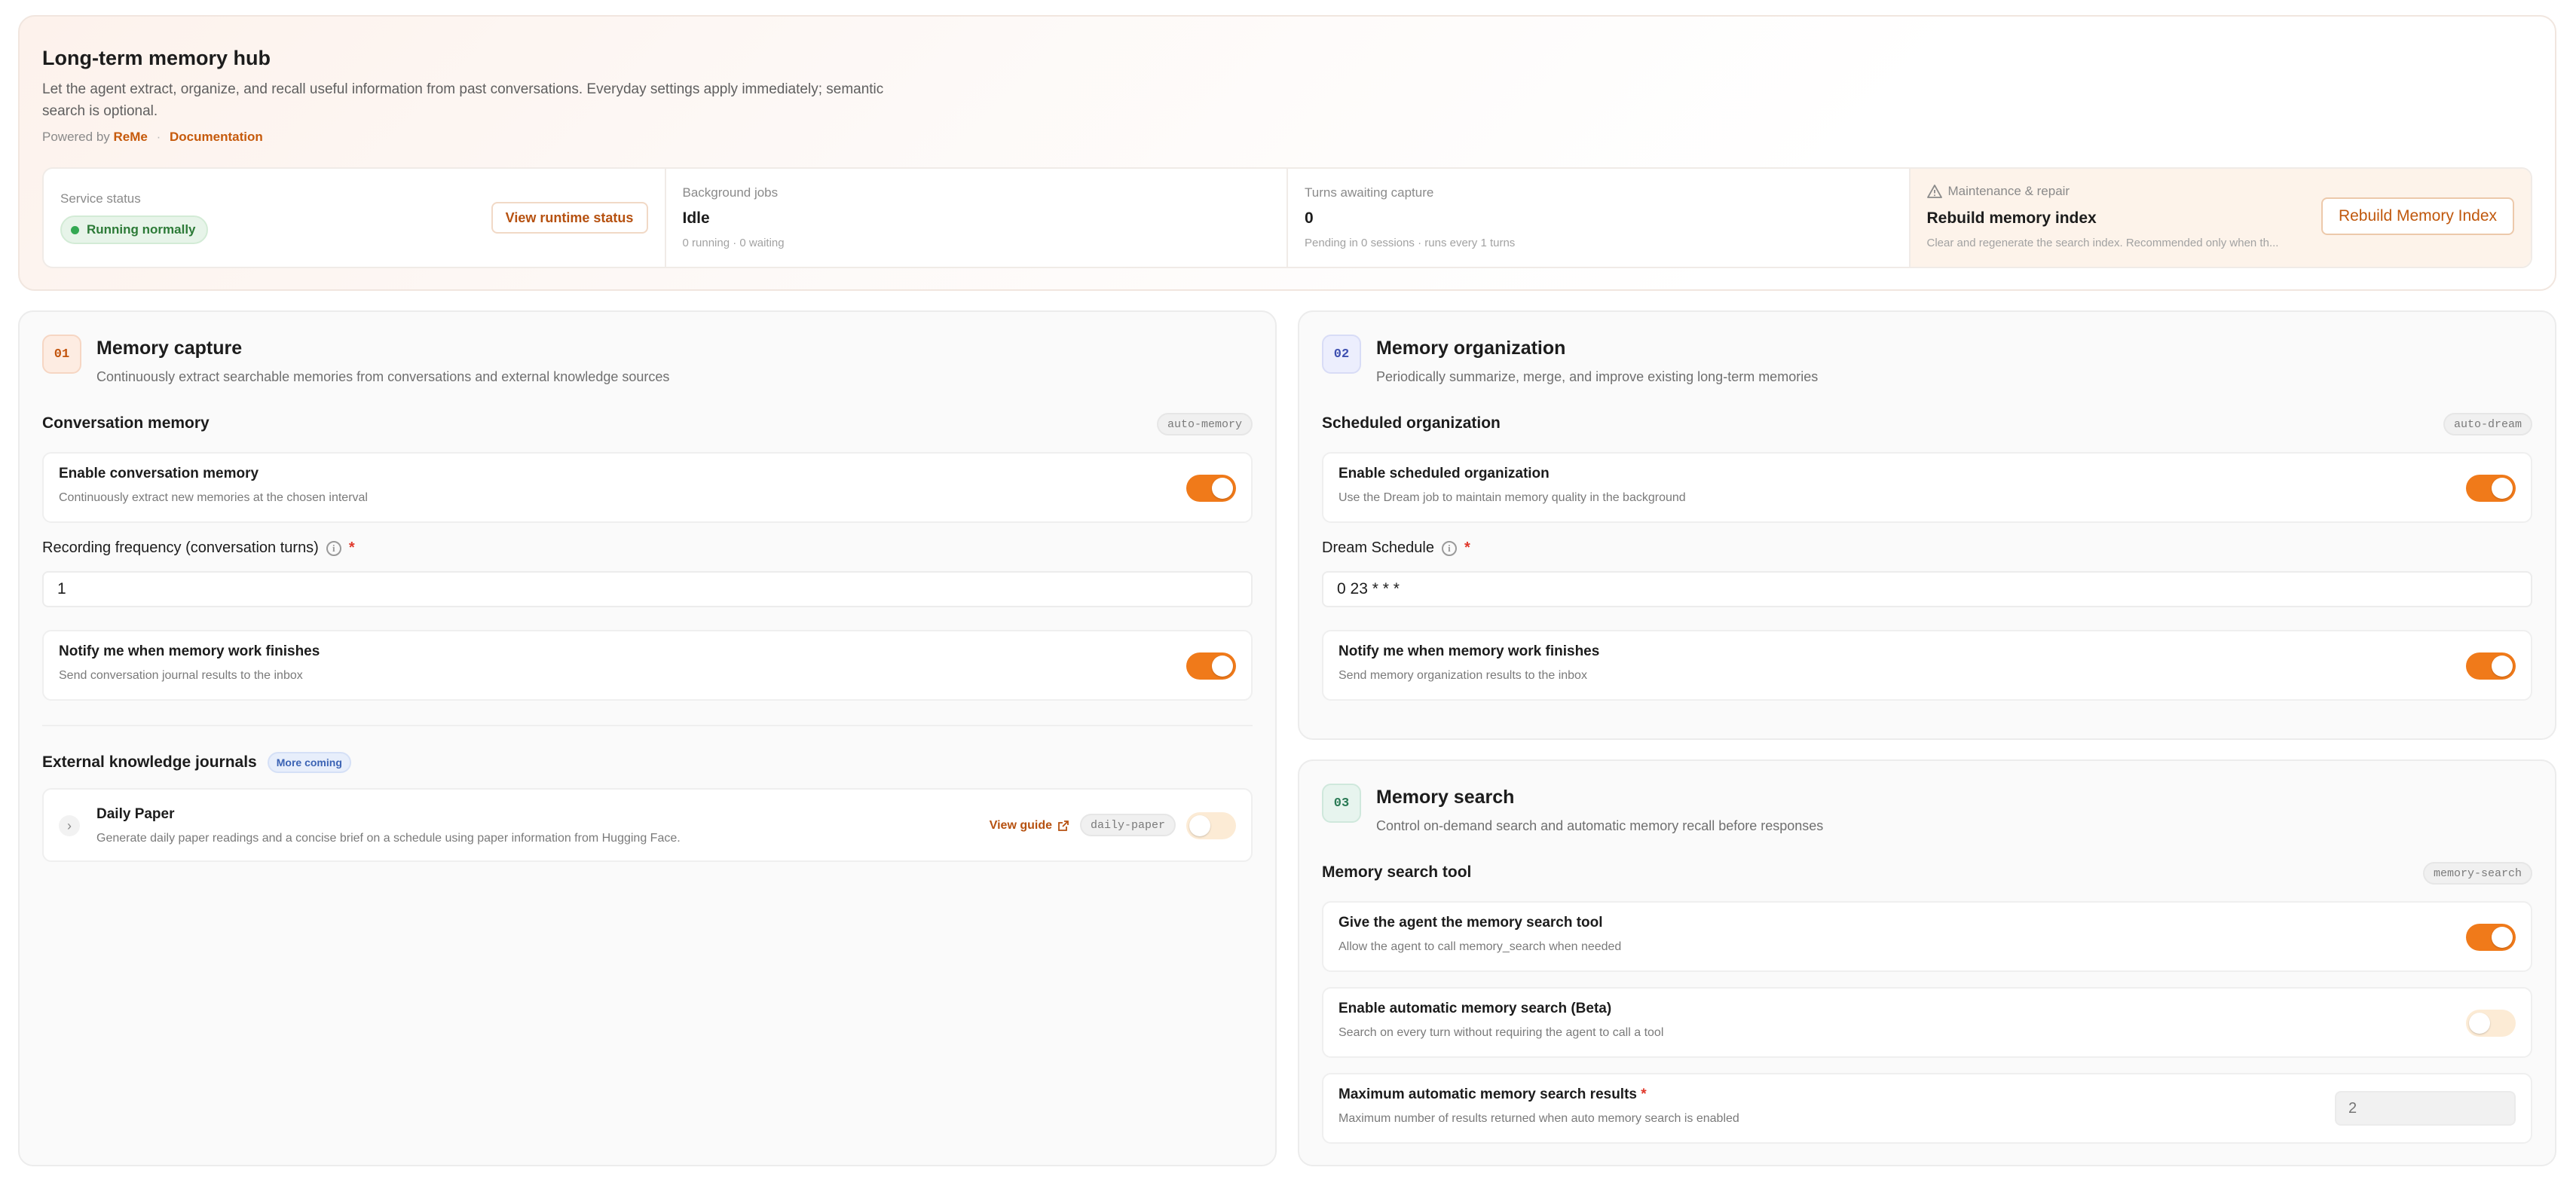 The image size is (2576, 1201). I want to click on view-guide-link: View guide, so click(1030, 826).